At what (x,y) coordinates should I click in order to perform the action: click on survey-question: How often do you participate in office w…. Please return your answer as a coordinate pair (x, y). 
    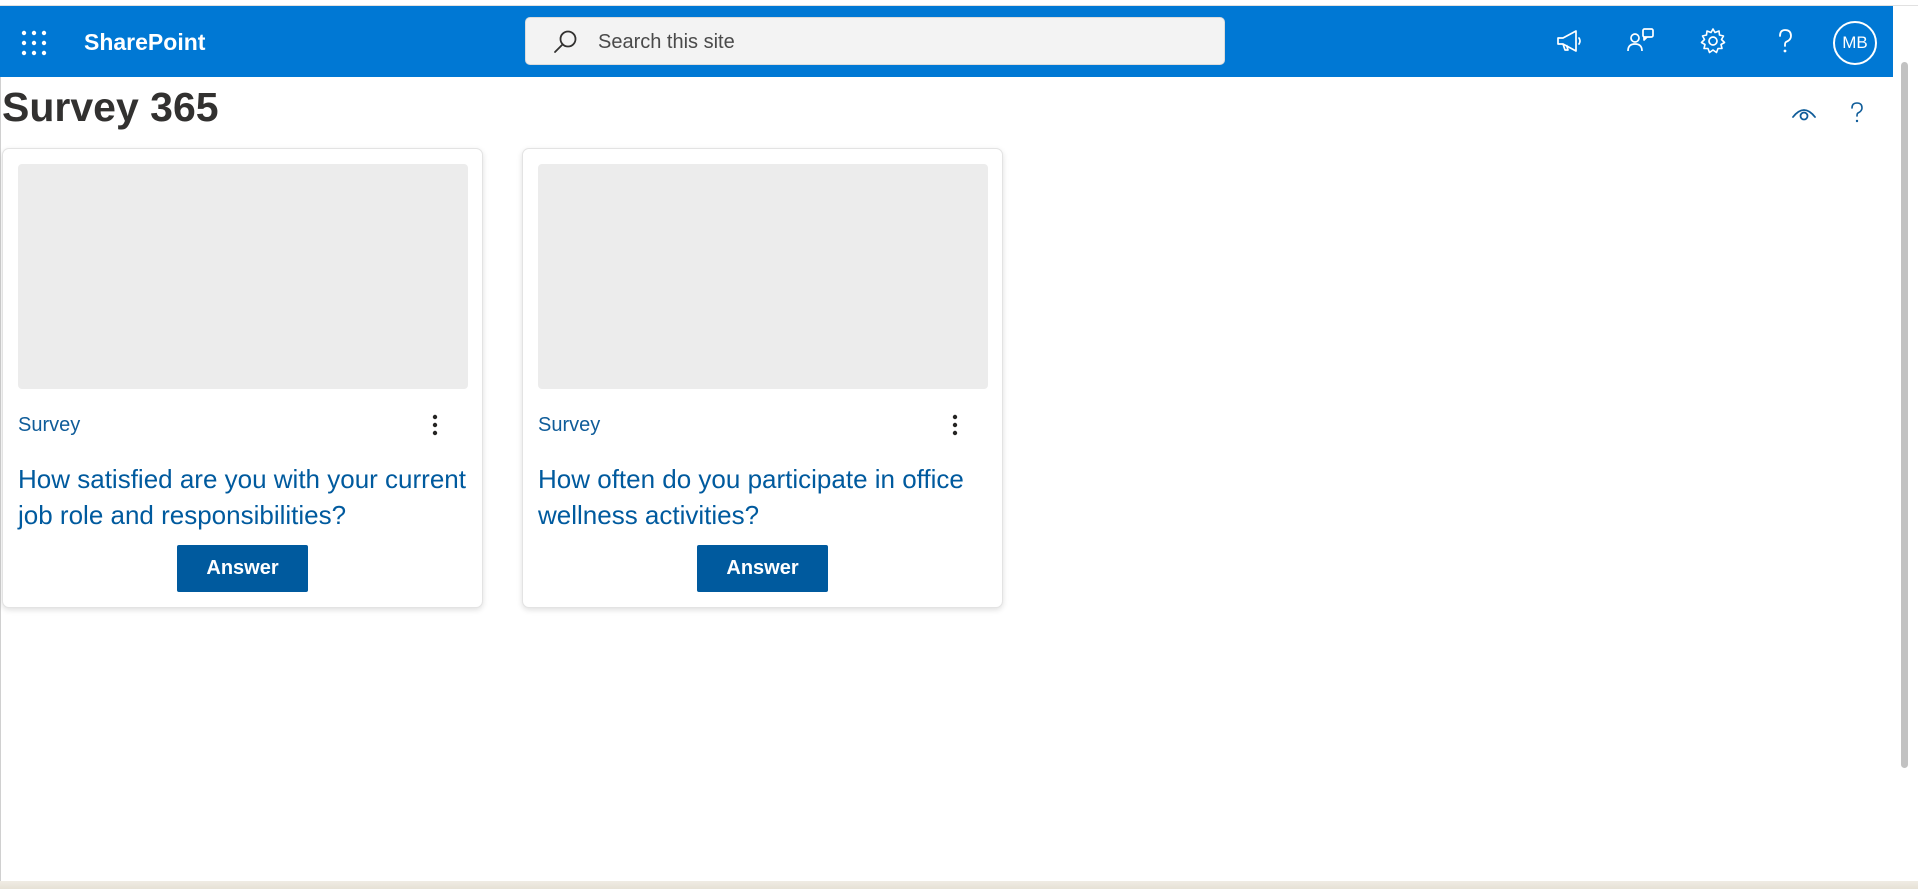
    Looking at the image, I should click on (765, 497).